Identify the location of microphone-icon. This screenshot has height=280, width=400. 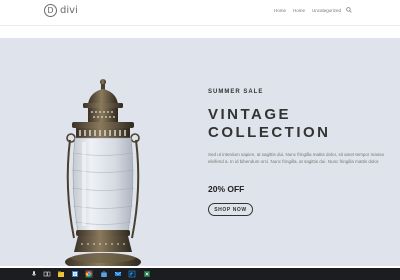
(34, 274).